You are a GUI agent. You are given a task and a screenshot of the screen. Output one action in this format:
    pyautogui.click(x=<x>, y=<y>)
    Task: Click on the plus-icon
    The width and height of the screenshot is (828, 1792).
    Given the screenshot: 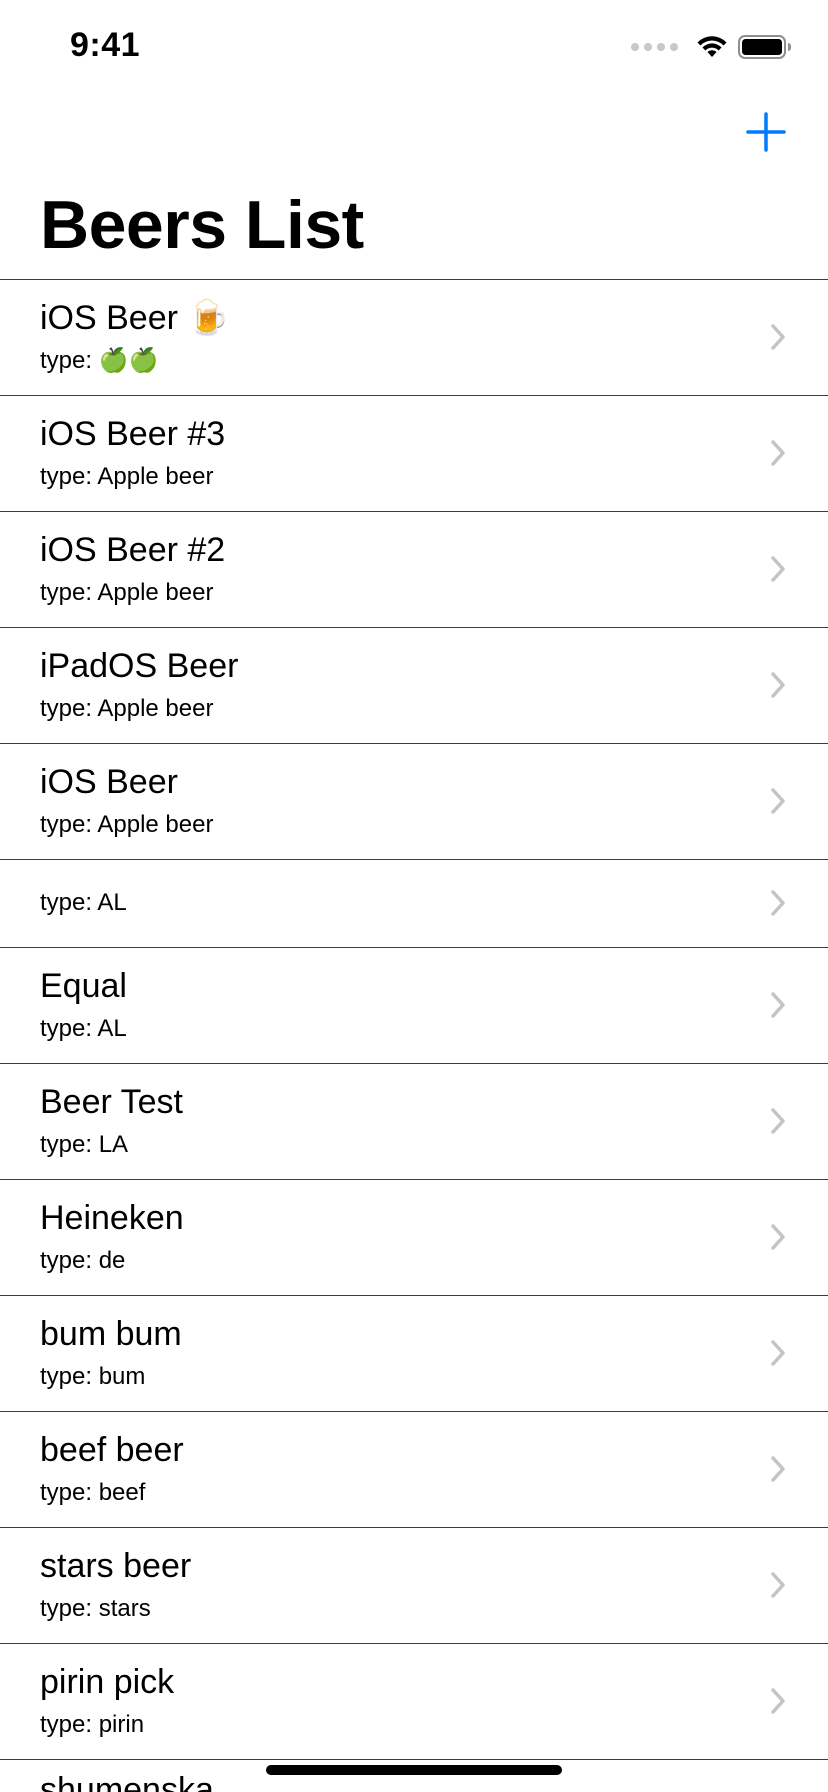 What is the action you would take?
    pyautogui.click(x=766, y=132)
    